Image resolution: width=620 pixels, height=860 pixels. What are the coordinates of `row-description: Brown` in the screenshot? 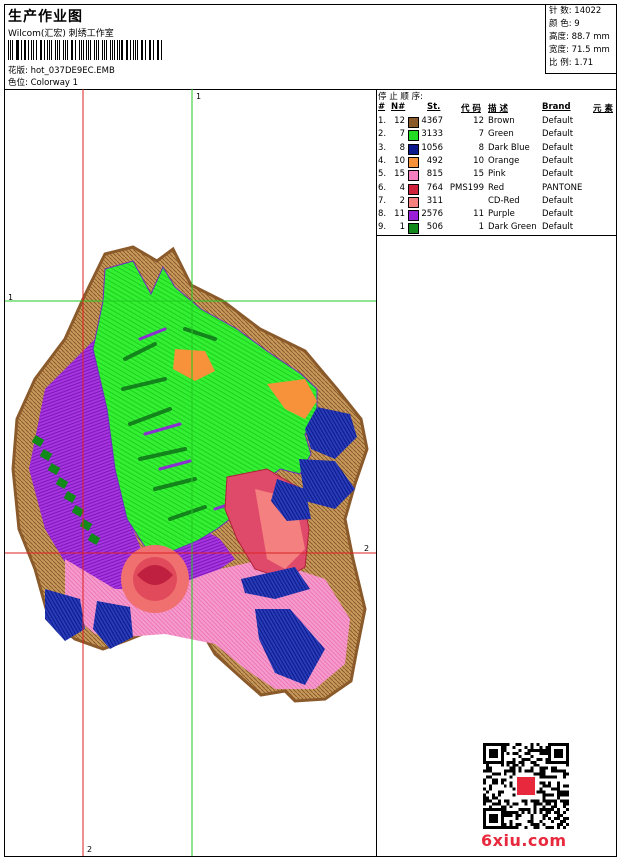 It's located at (501, 121).